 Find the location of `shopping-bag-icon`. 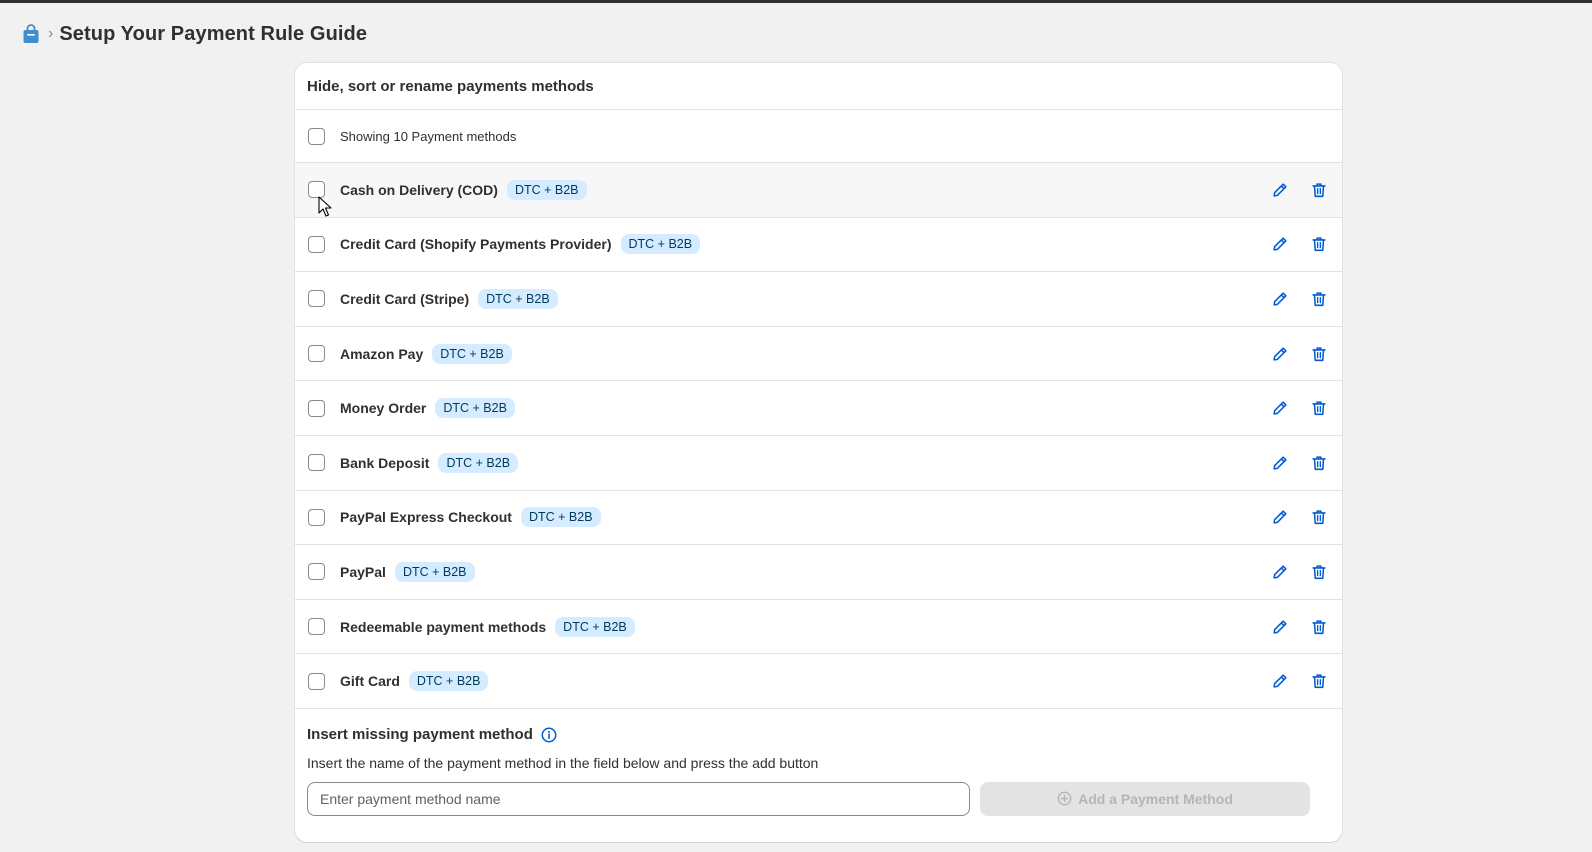

shopping-bag-icon is located at coordinates (31, 34).